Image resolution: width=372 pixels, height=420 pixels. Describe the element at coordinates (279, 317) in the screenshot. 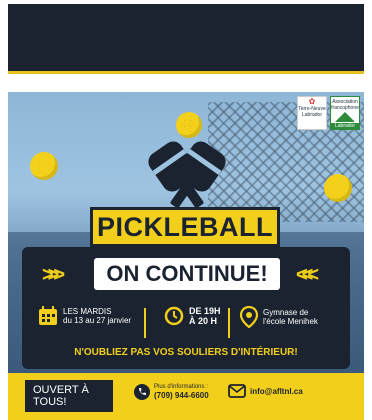

I see `location-info: Gymnase de l'école Menihek` at that location.